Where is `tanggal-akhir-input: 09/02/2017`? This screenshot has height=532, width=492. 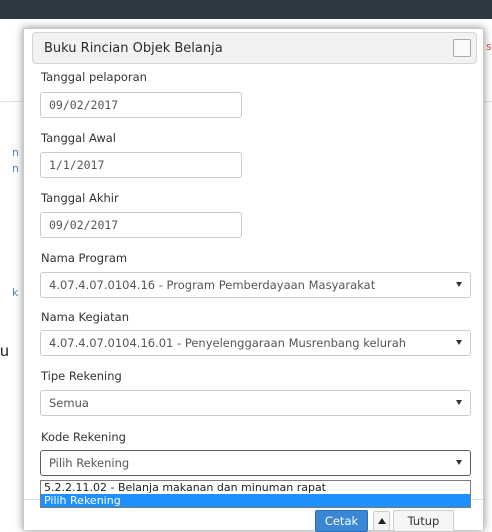
tanggal-akhir-input: 09/02/2017 is located at coordinates (141, 225).